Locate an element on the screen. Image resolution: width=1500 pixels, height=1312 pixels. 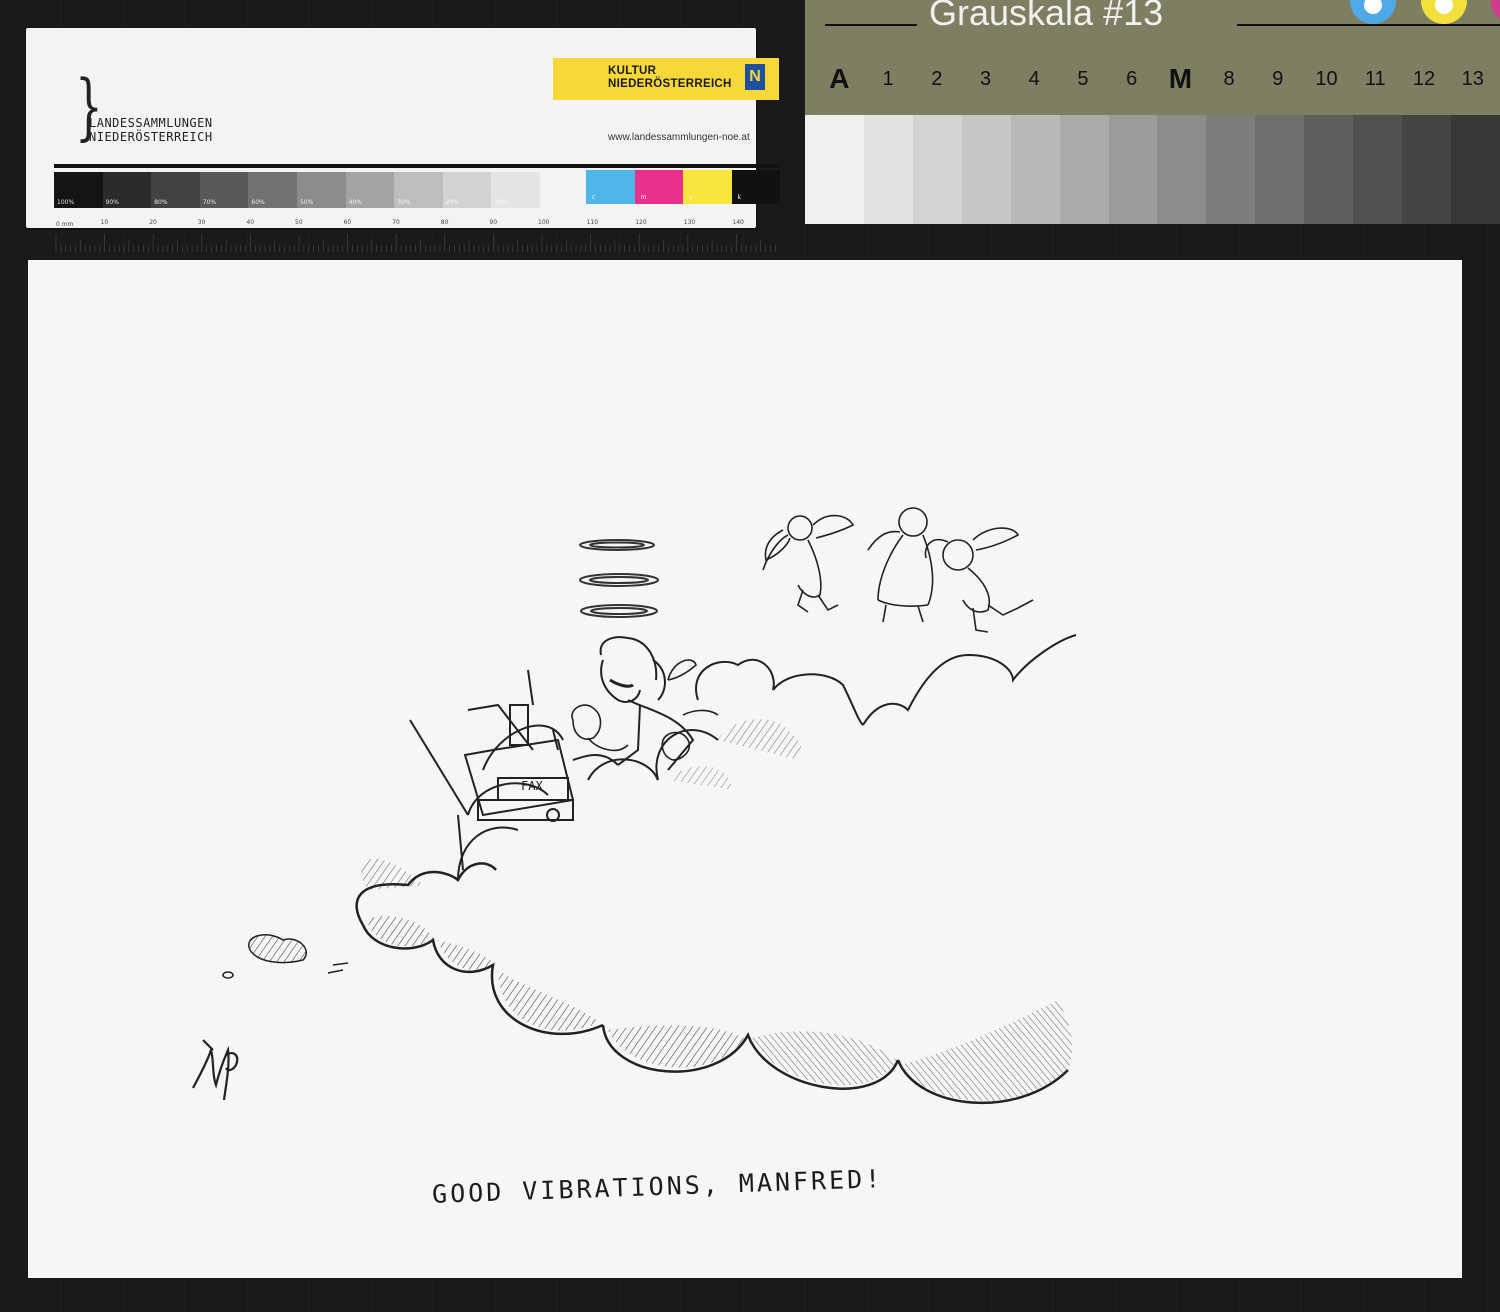
noe-logo-icon: N is located at coordinates (755, 77).